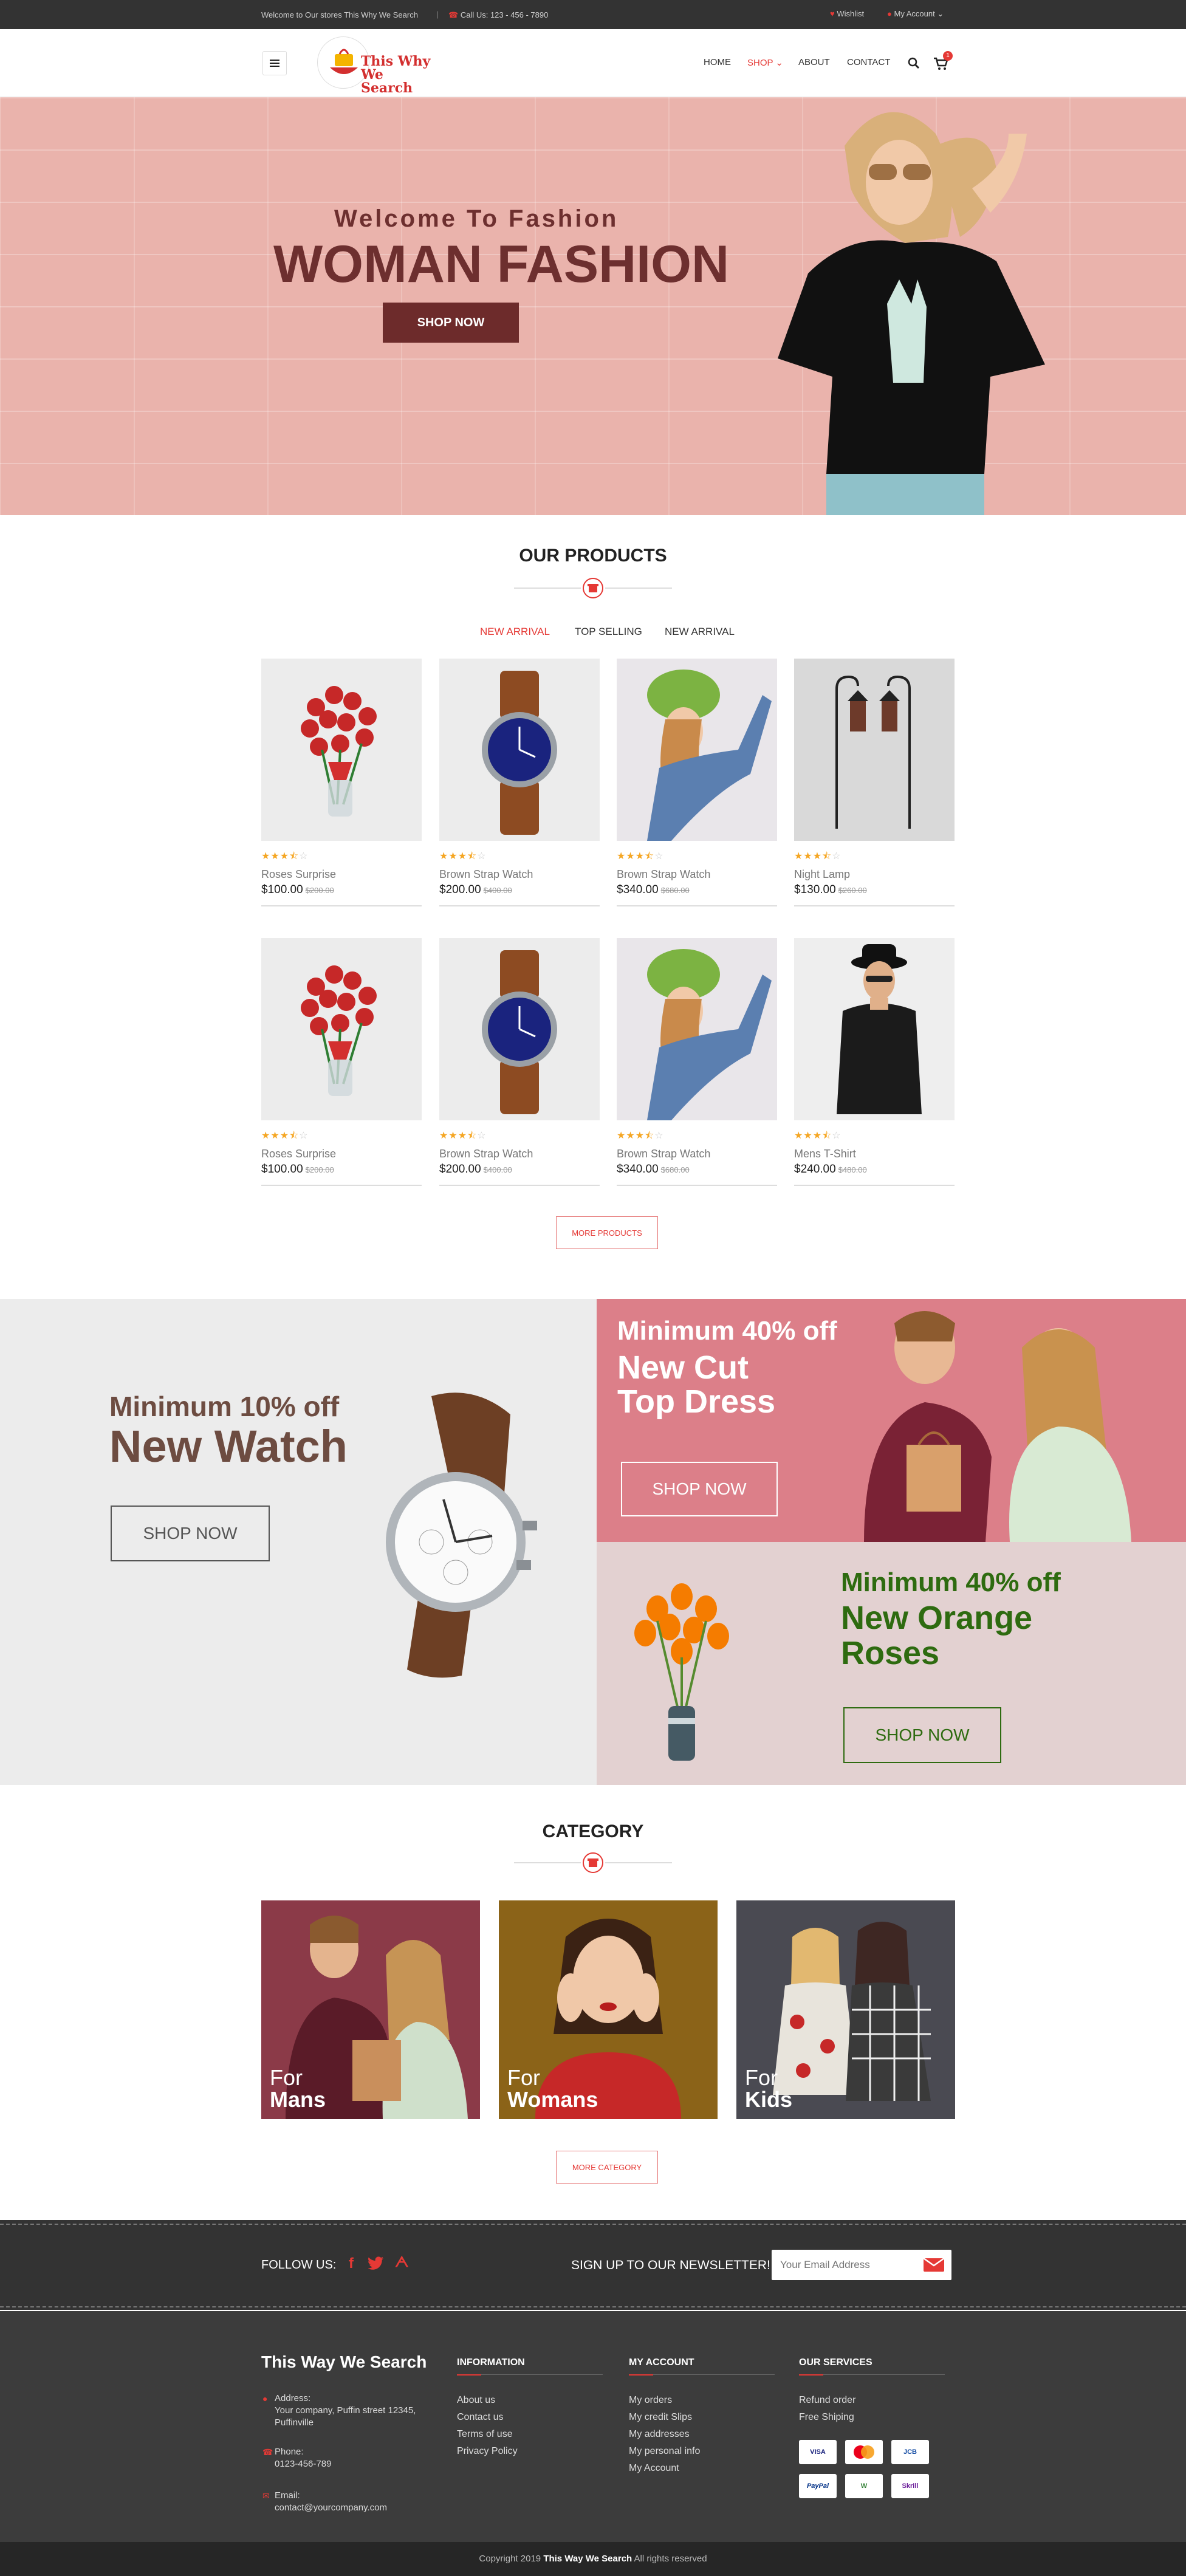 The height and width of the screenshot is (2576, 1186). What do you see at coordinates (705, 2468) in the screenshot?
I see `footer-link-my-account: My Account` at bounding box center [705, 2468].